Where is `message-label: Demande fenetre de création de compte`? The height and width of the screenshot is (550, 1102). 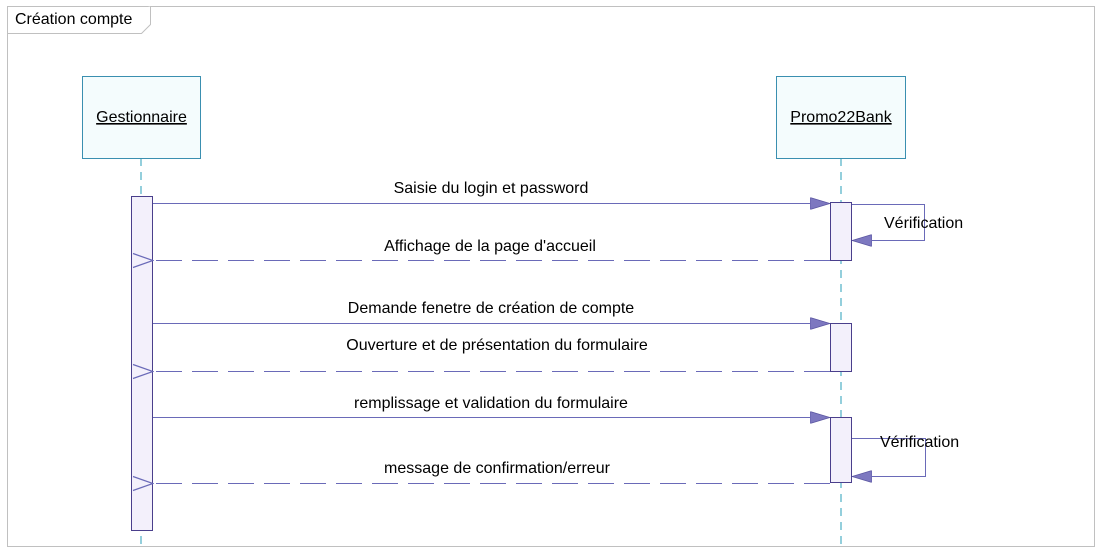
message-label: Demande fenetre de création de compte is located at coordinates (491, 308).